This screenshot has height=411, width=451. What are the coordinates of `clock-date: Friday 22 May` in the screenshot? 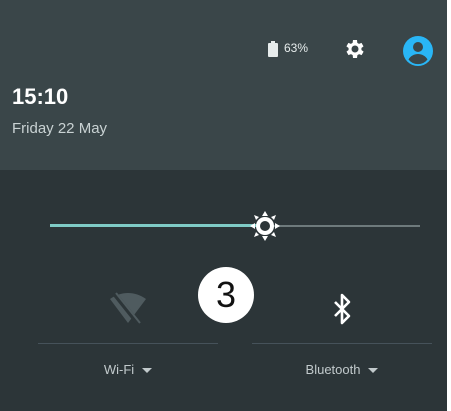 It's located at (60, 128).